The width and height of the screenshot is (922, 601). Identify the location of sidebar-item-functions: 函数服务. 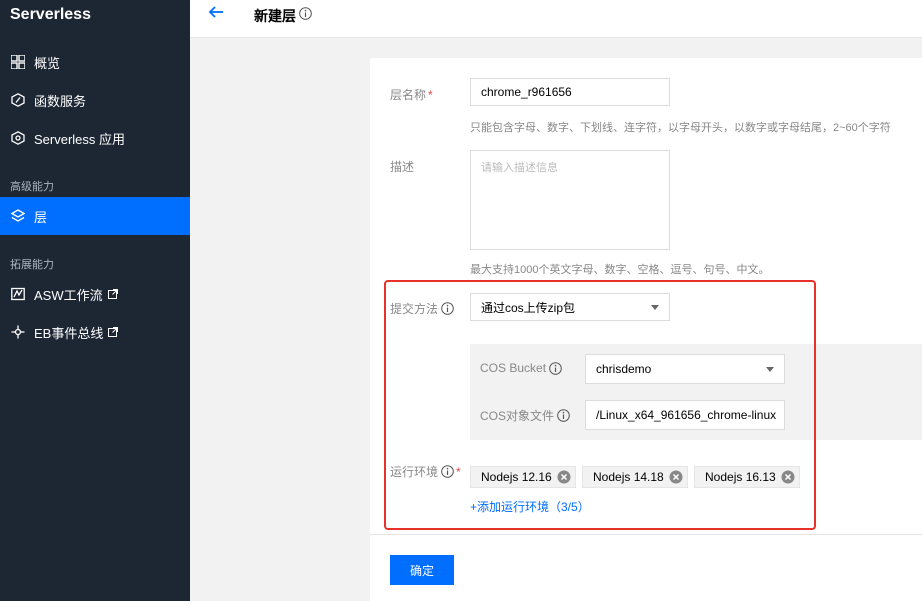
(95, 100).